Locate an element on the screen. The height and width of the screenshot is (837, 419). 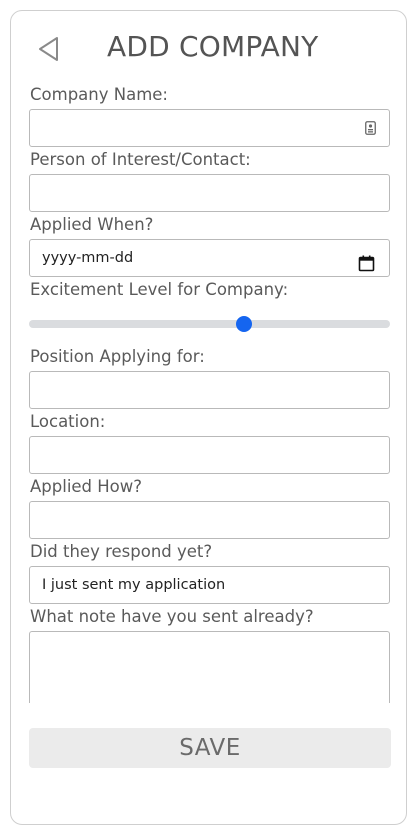
position-input is located at coordinates (209, 390).